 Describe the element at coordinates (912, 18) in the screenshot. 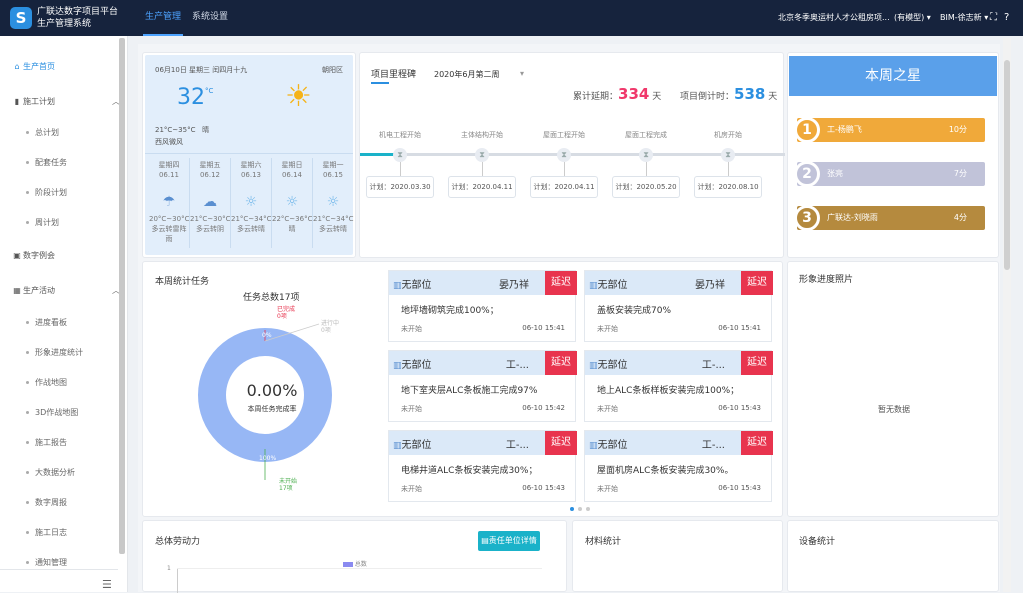

I see `mode-selector: (有模型) ▾` at that location.